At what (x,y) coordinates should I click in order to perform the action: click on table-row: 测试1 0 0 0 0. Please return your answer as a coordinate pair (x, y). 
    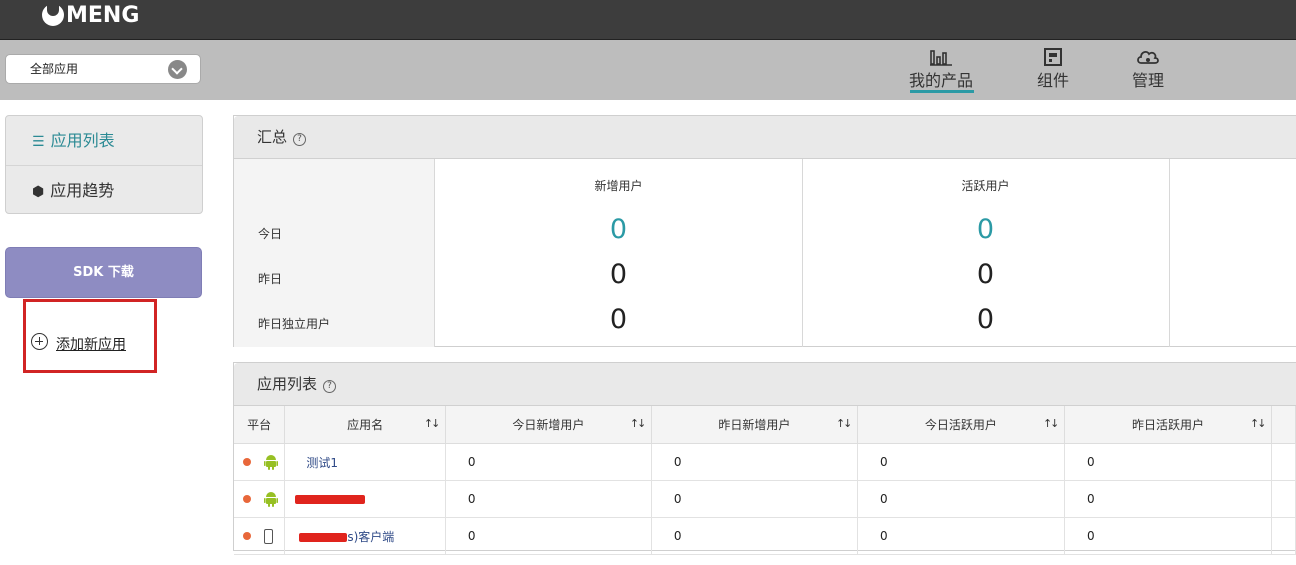
    Looking at the image, I should click on (765, 462).